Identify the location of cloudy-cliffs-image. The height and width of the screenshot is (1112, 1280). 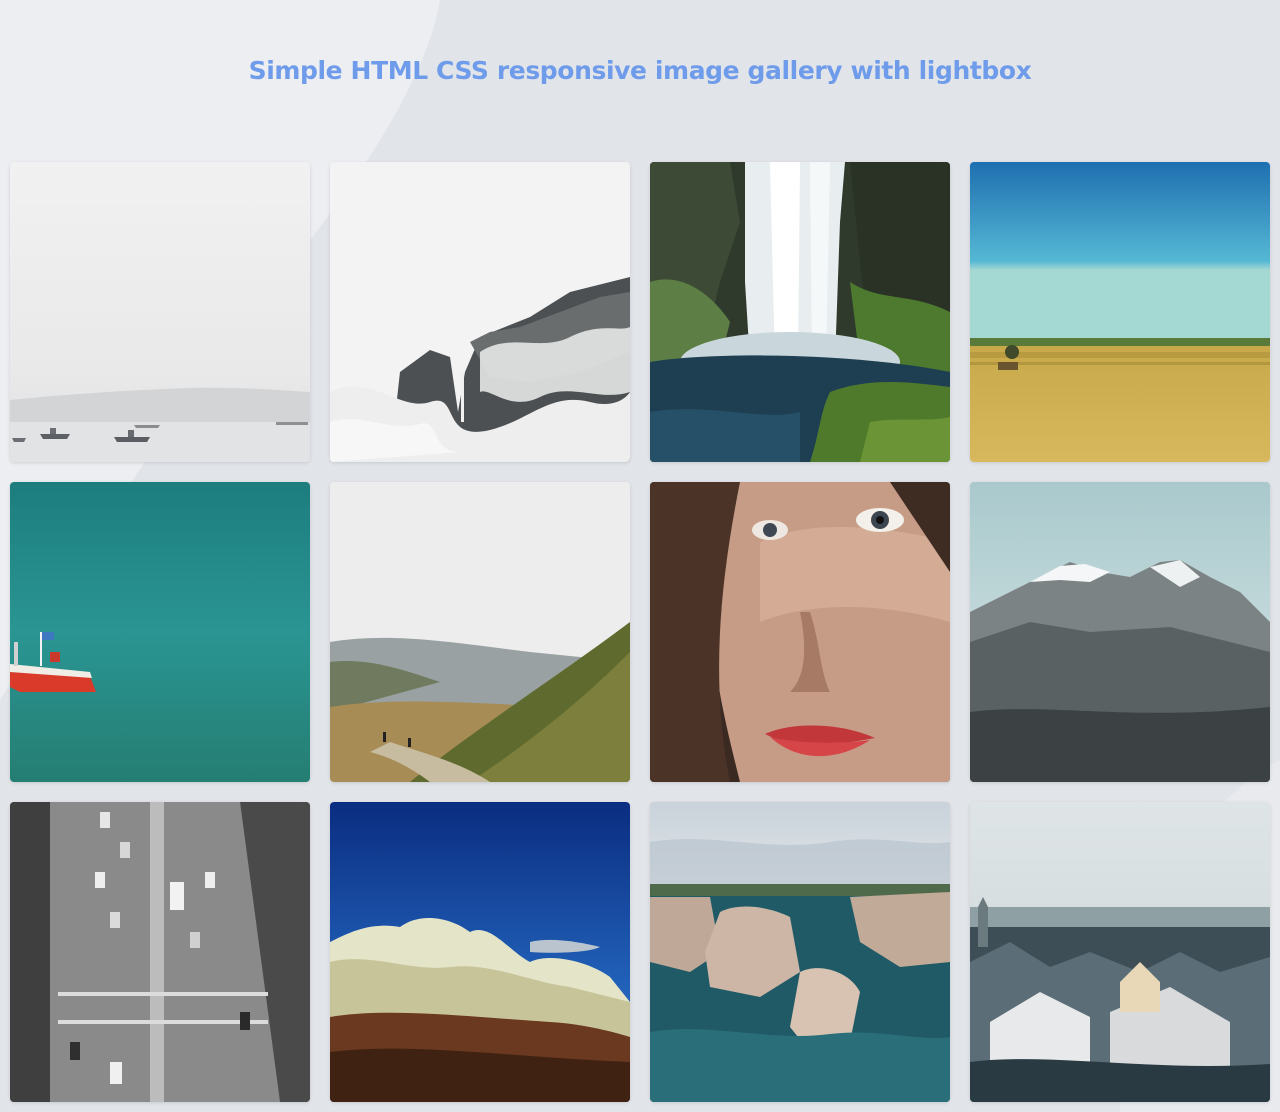
(480, 312).